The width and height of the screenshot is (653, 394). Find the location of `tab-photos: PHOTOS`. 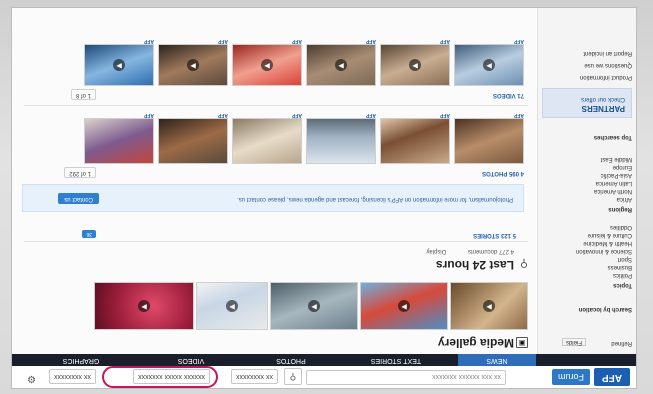

tab-photos: PHOTOS is located at coordinates (291, 360).